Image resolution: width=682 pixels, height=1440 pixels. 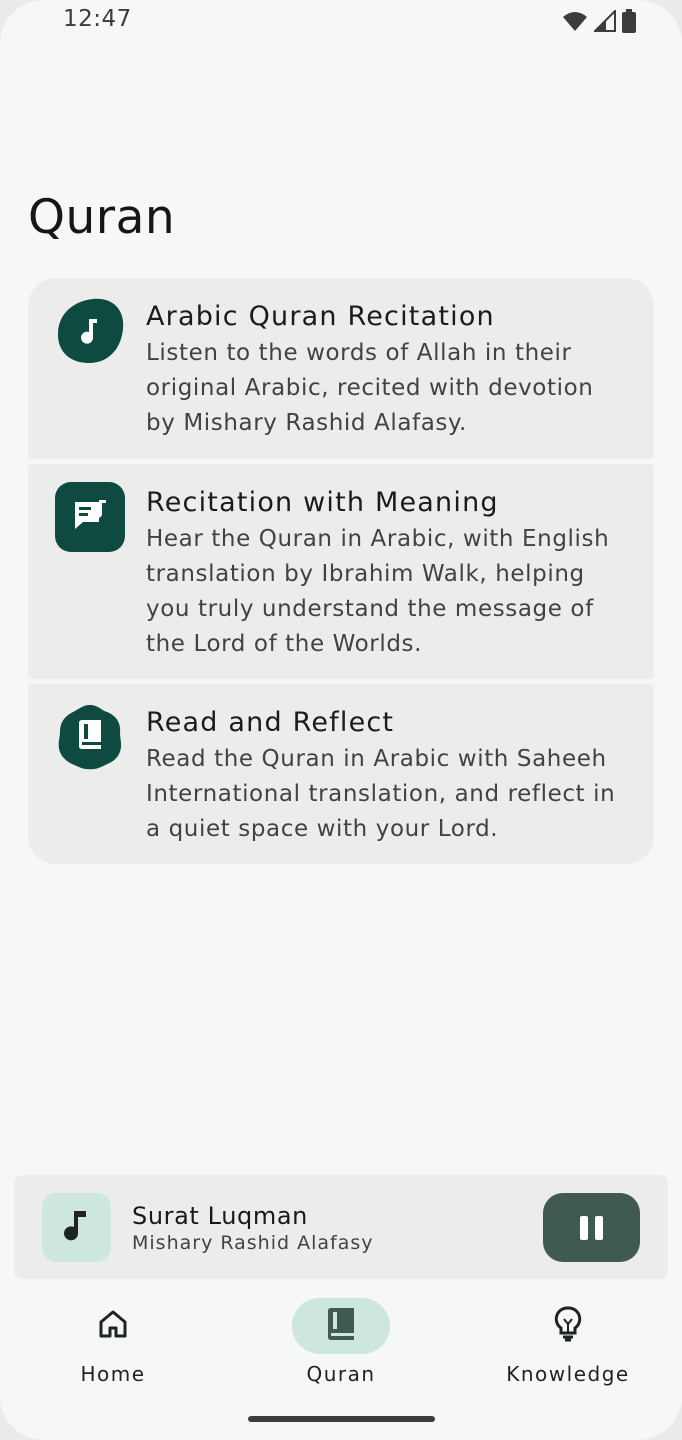 I want to click on player-track-title: Surat Luqman, so click(x=220, y=1216).